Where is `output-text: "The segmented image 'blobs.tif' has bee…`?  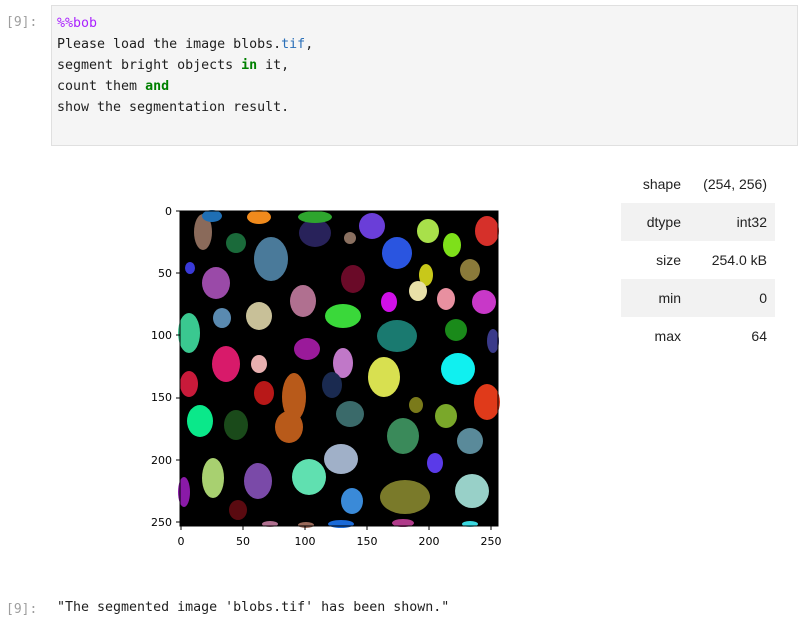
output-text: "The segmented image 'blobs.tif' has bee… is located at coordinates (253, 607).